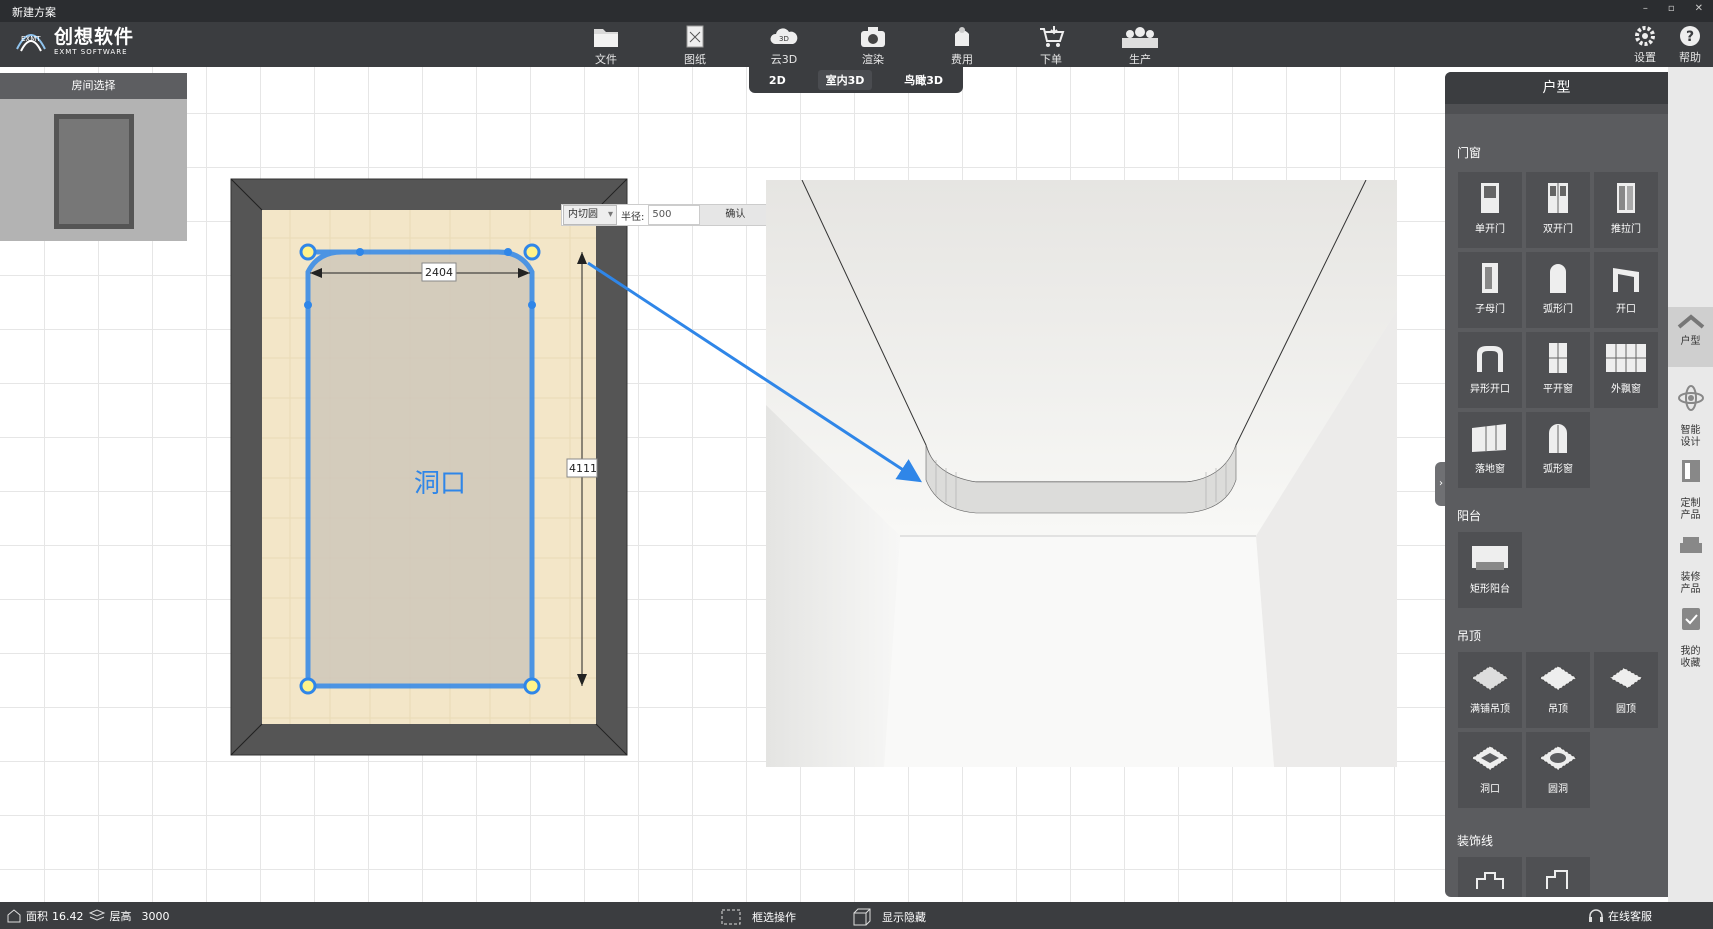 This screenshot has height=929, width=1713. Describe the element at coordinates (606, 45) in the screenshot. I see `toolbar-file-button: 文件` at that location.